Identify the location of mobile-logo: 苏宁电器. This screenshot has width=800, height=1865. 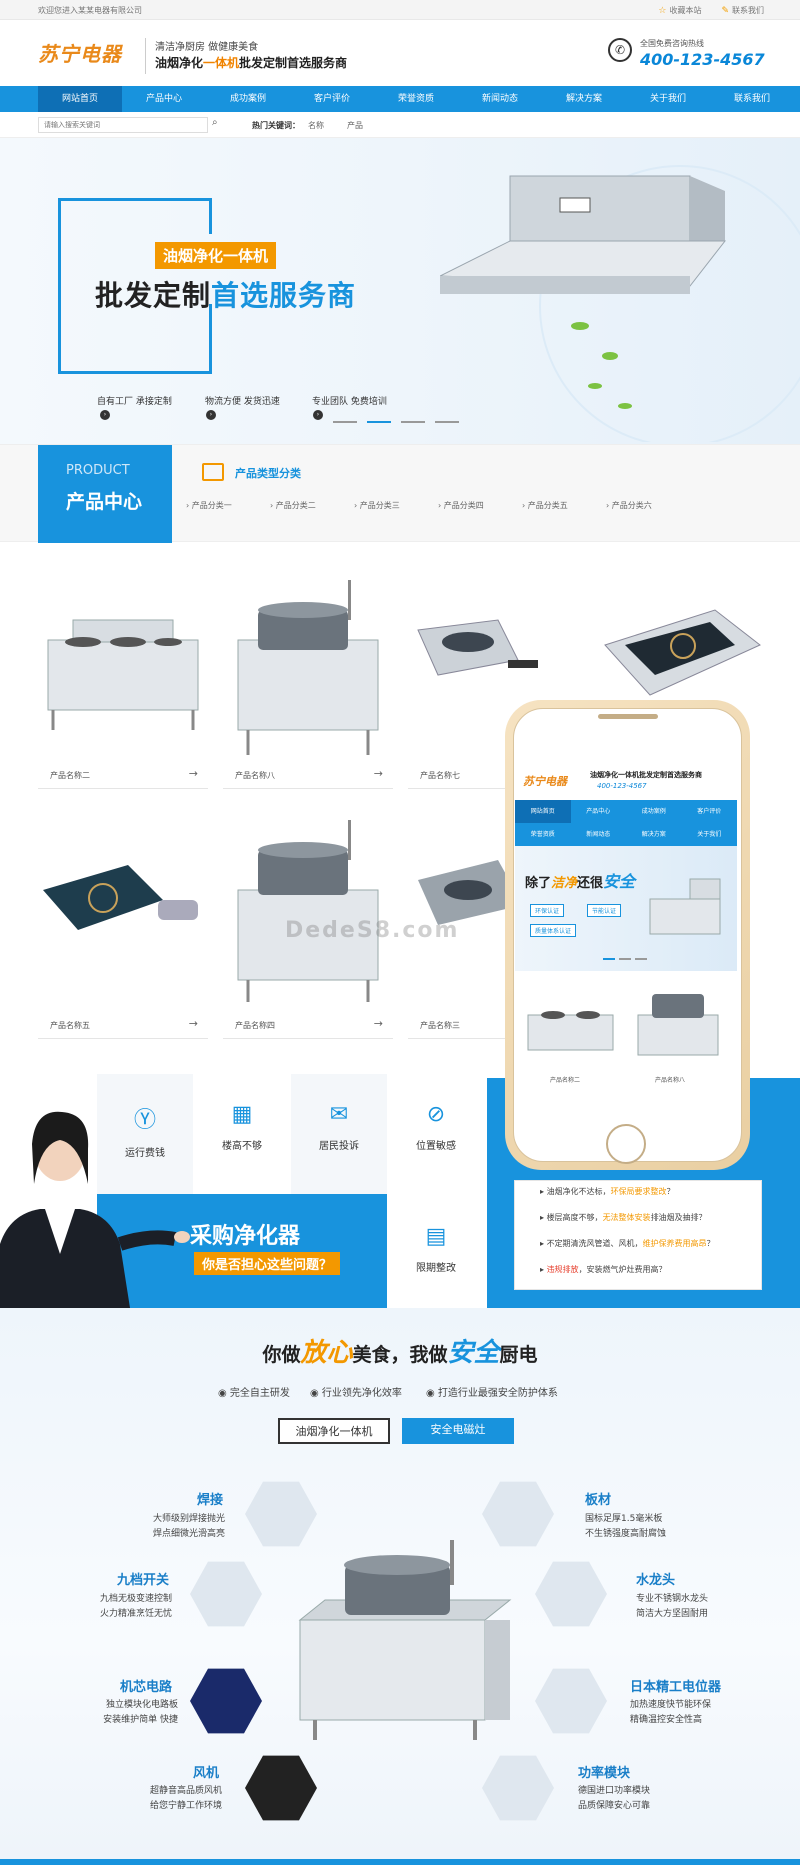
(545, 781).